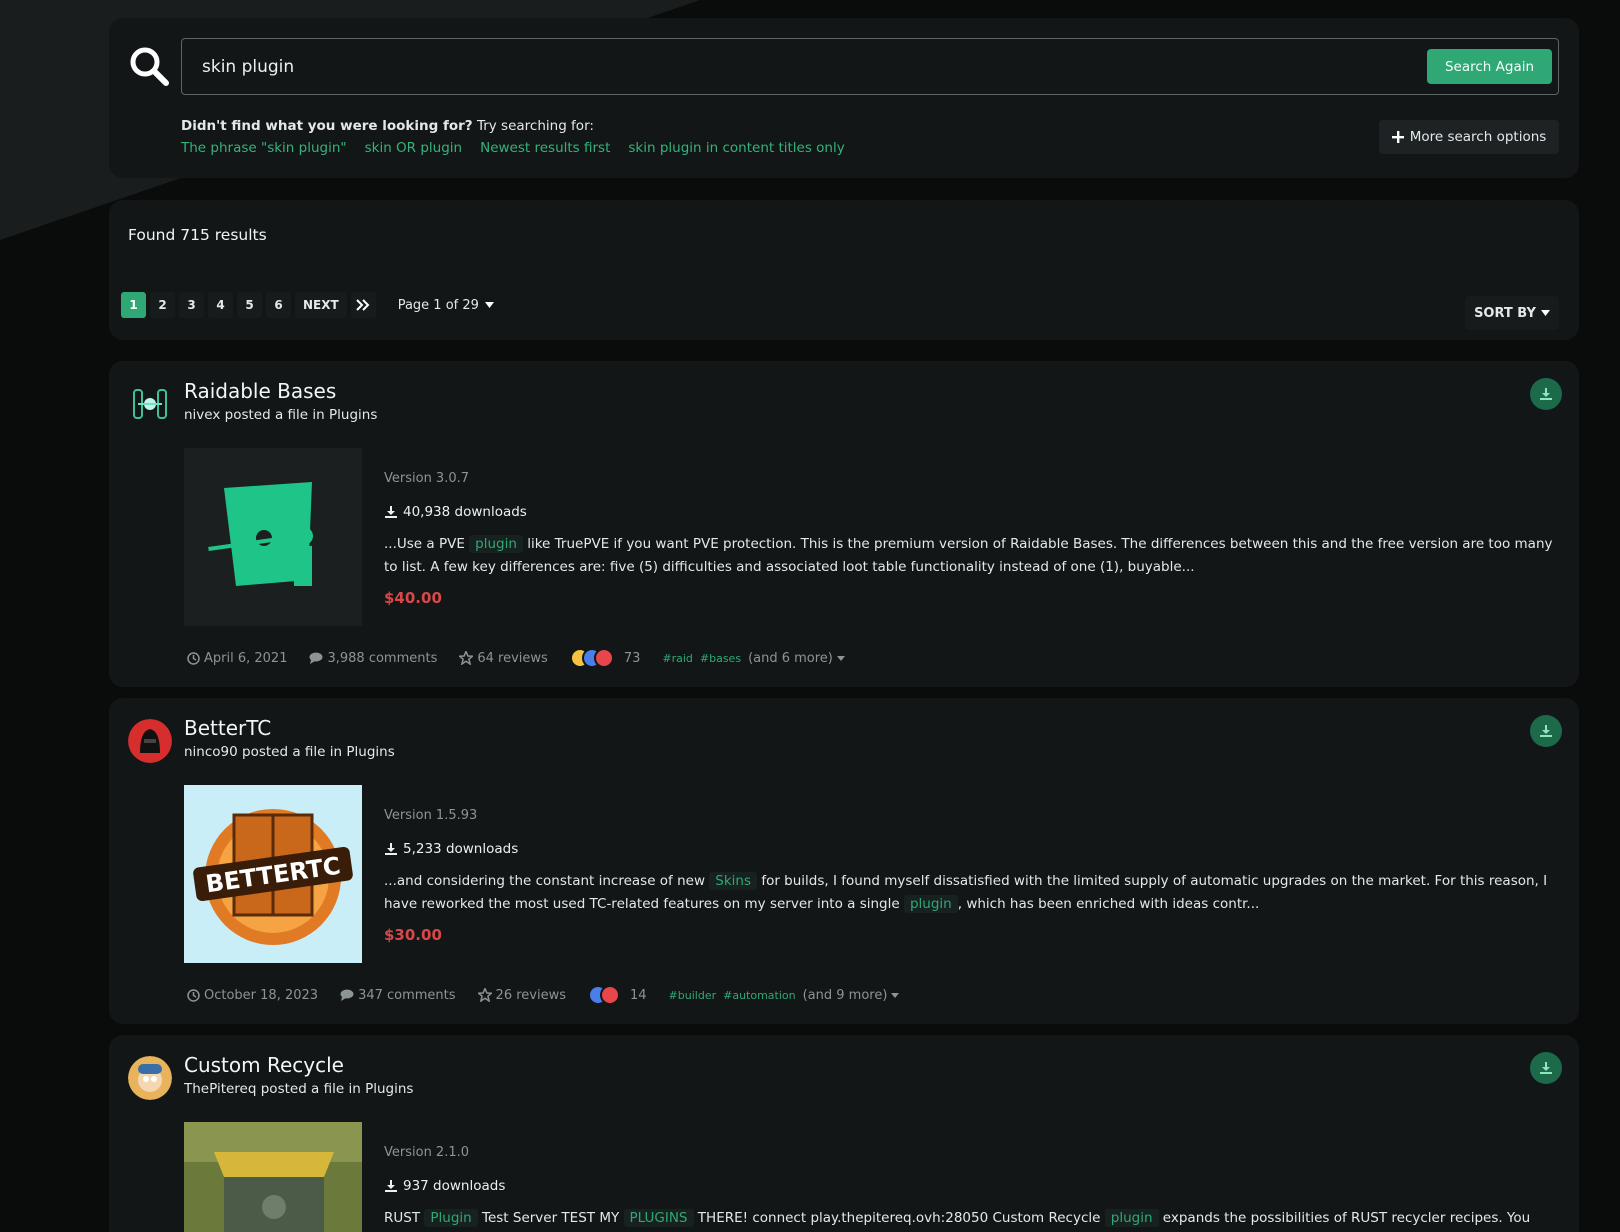 This screenshot has height=1232, width=1620. What do you see at coordinates (407, 995) in the screenshot?
I see `comment-count-text: 347 comments` at bounding box center [407, 995].